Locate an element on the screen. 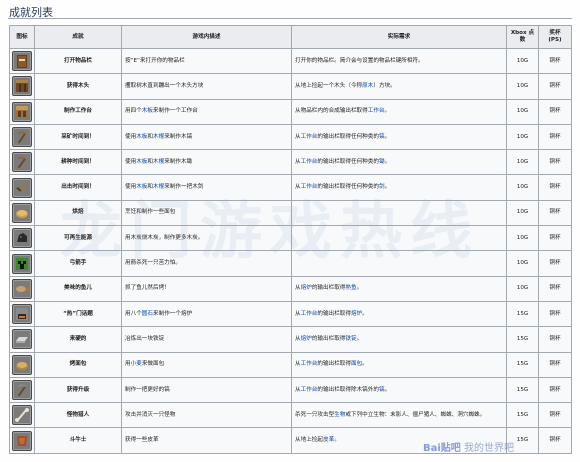 Image resolution: width=580 pixels, height=462 pixels. cooked-fish-icon is located at coordinates (22, 288).